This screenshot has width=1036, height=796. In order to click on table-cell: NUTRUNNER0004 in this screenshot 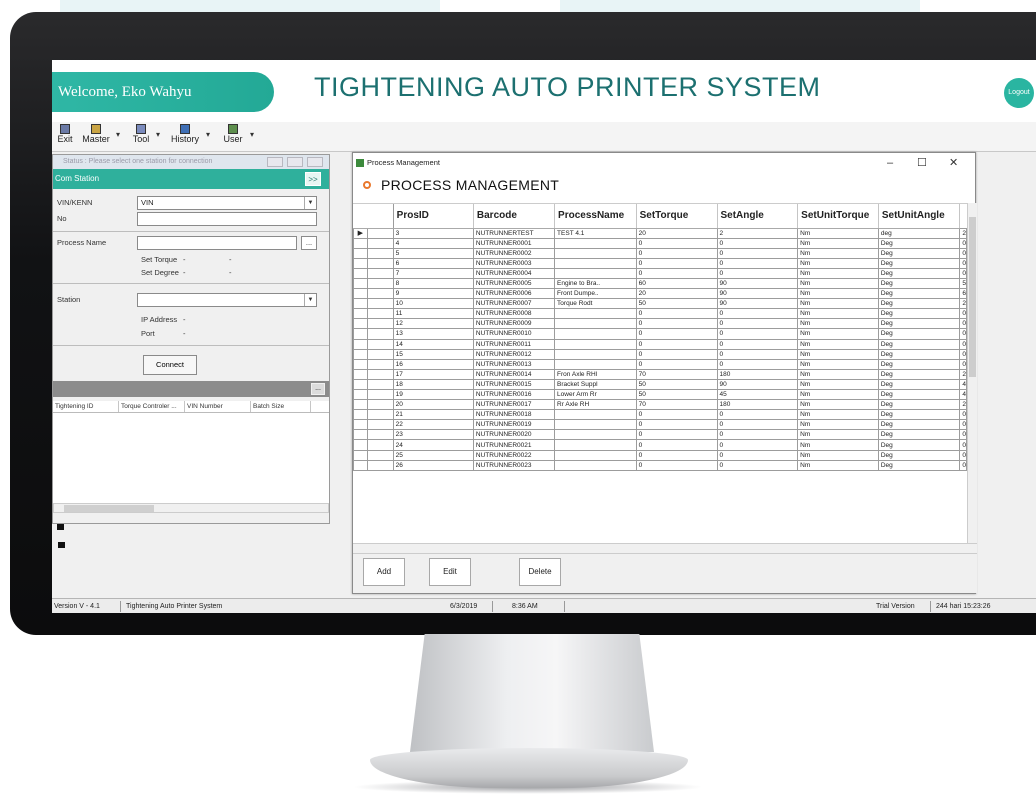, I will do `click(514, 273)`.